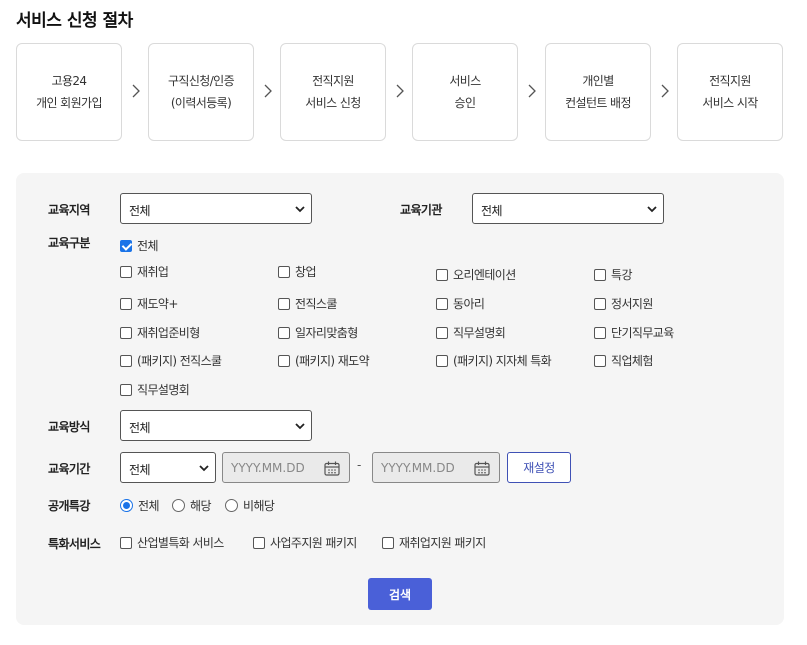 The image size is (807, 645). Describe the element at coordinates (204, 468) in the screenshot. I see `chevron-down-icon` at that location.